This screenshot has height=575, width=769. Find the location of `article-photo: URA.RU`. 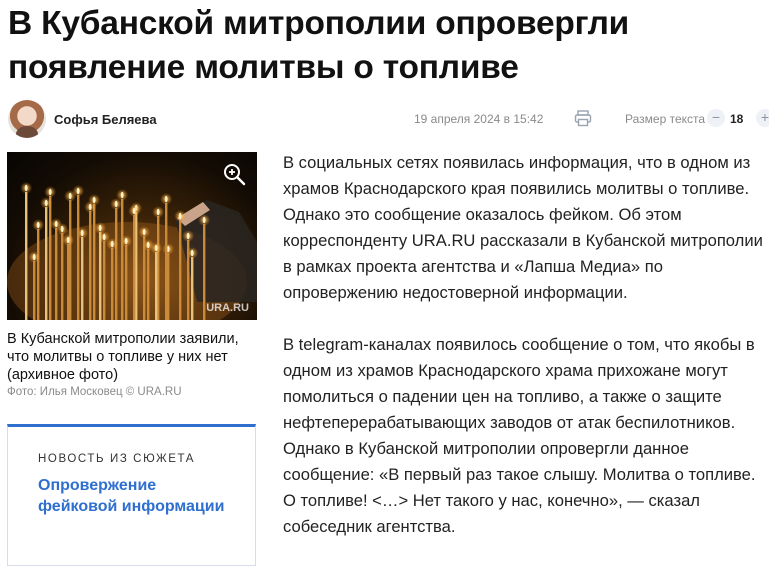

article-photo: URA.RU is located at coordinates (132, 236).